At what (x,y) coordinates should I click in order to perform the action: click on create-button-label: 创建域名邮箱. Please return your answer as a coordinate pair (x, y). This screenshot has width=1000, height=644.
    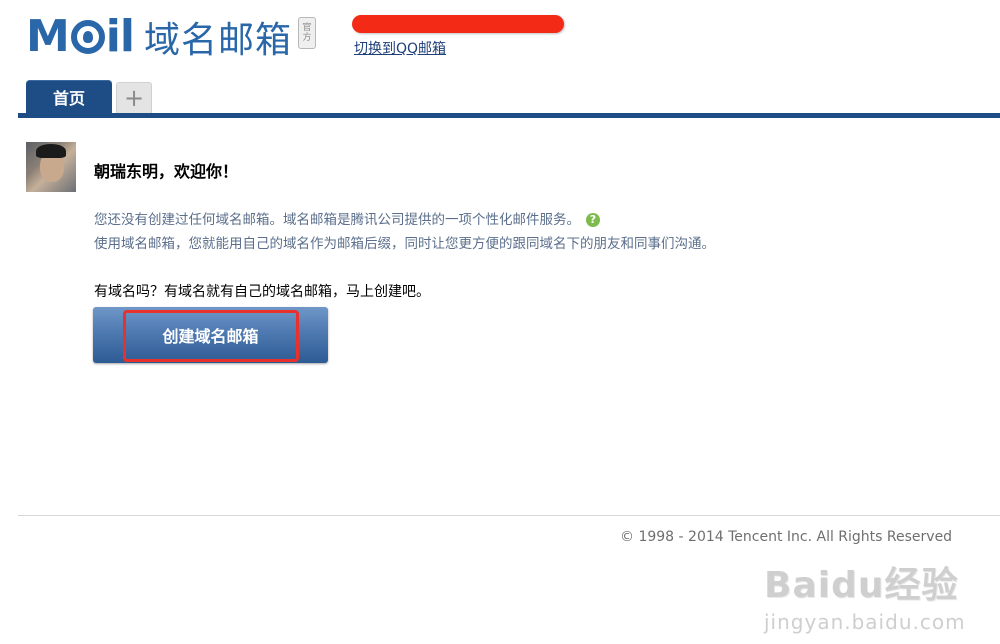
    Looking at the image, I should click on (210, 336).